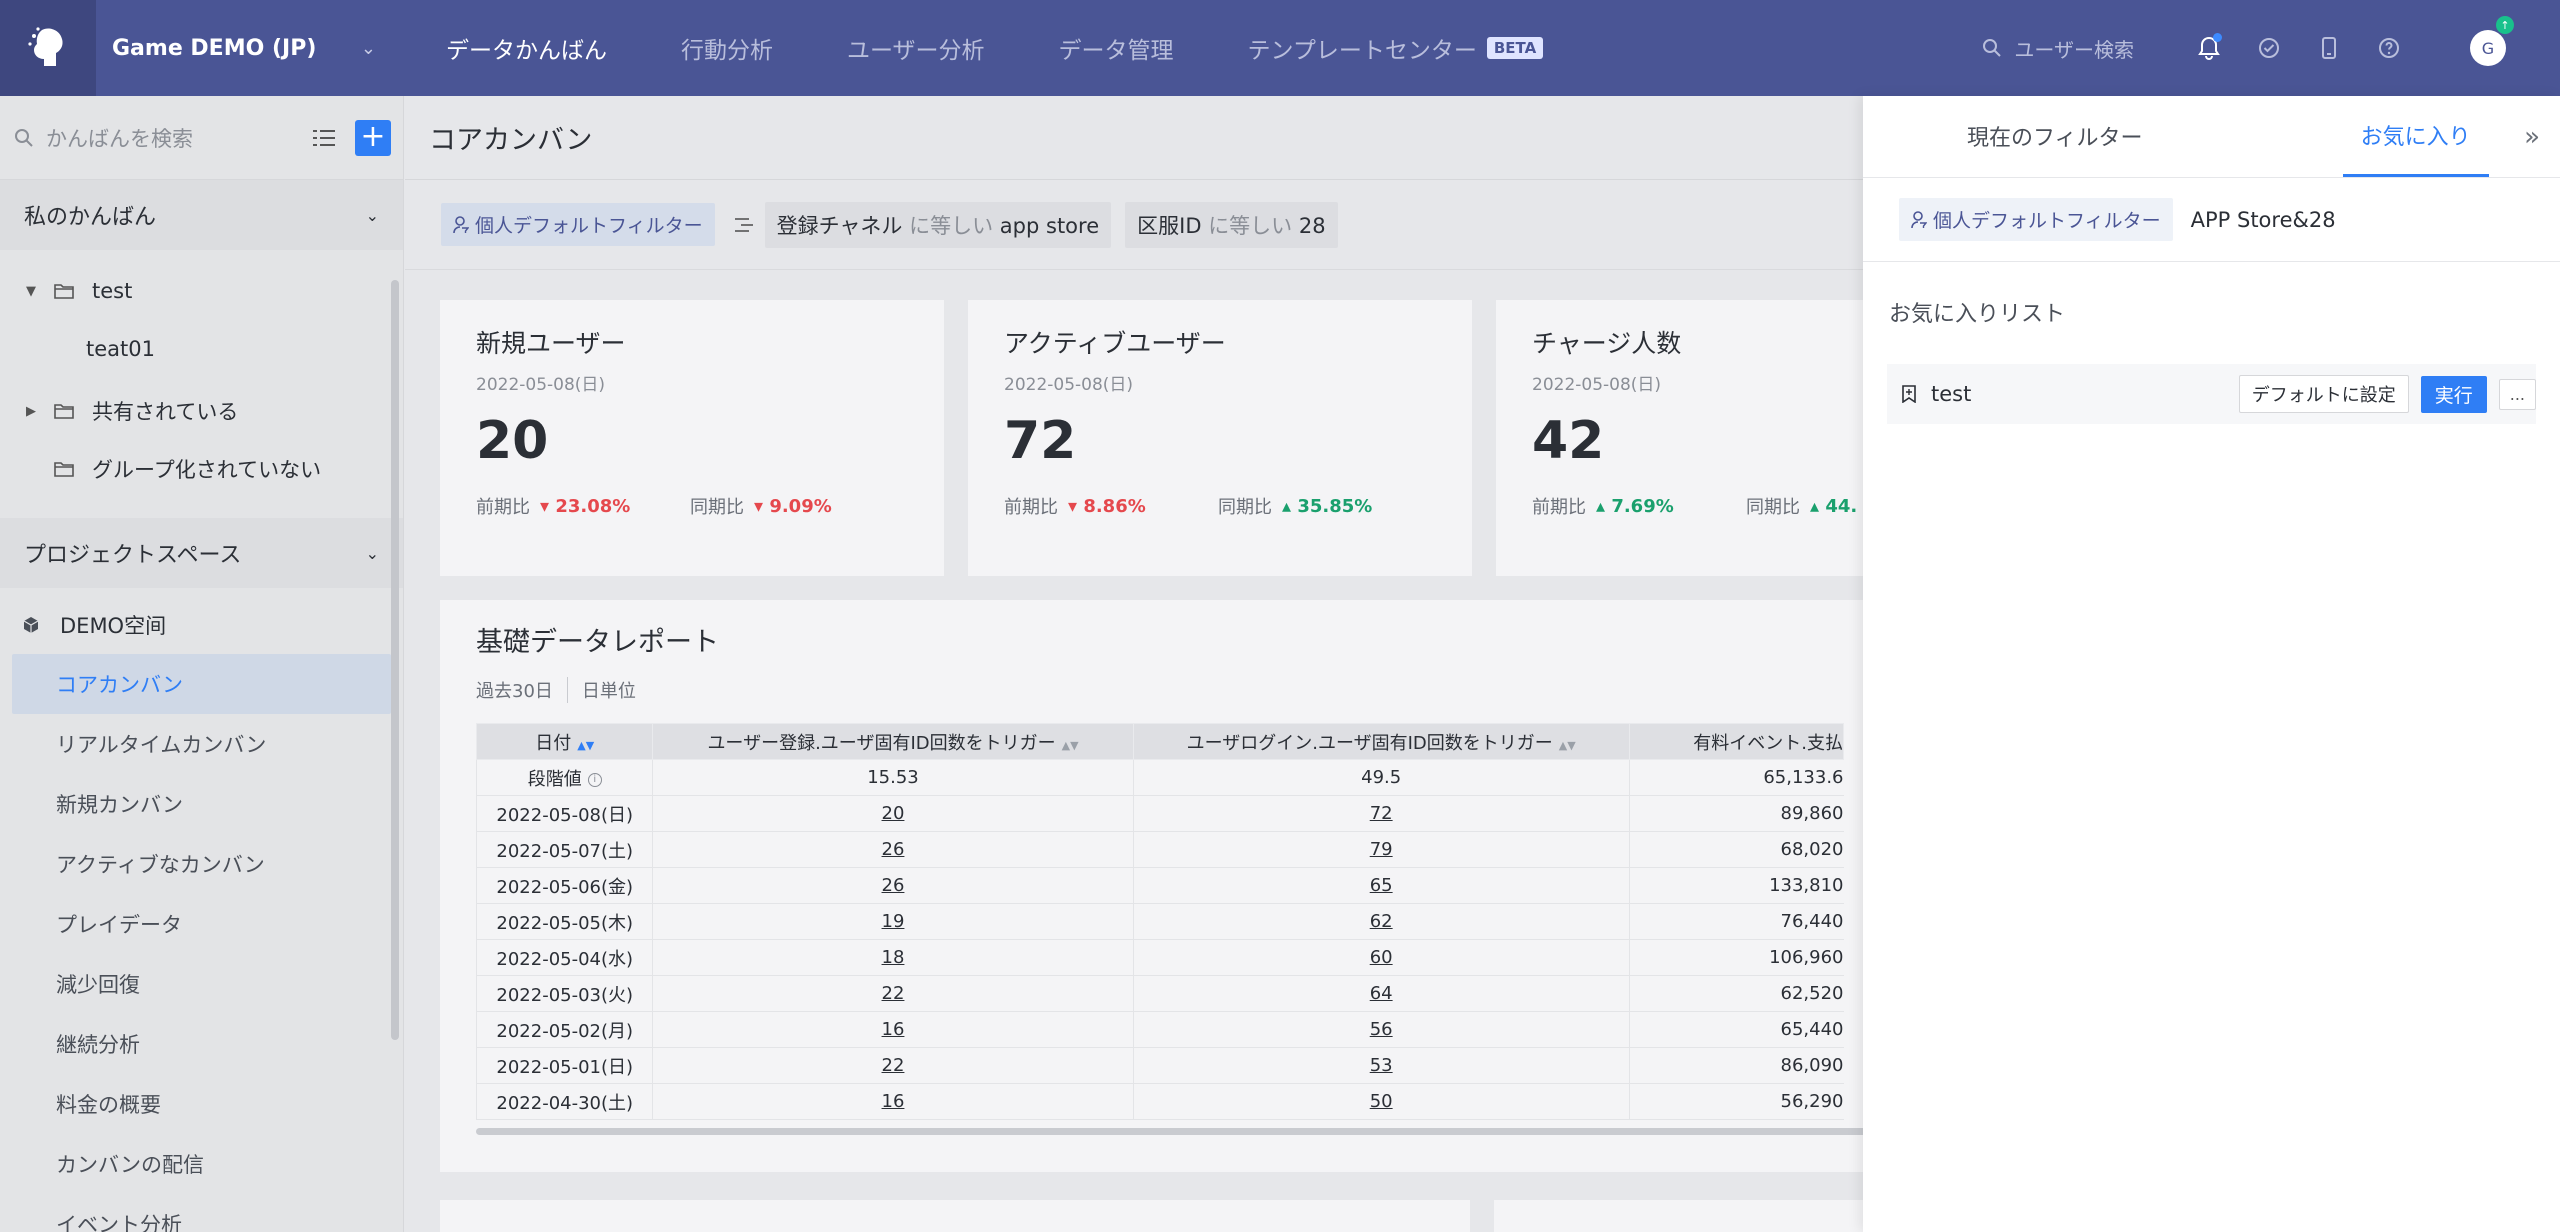 The image size is (2560, 1232). Describe the element at coordinates (955, 1216) in the screenshot. I see `bottom-card-left` at that location.